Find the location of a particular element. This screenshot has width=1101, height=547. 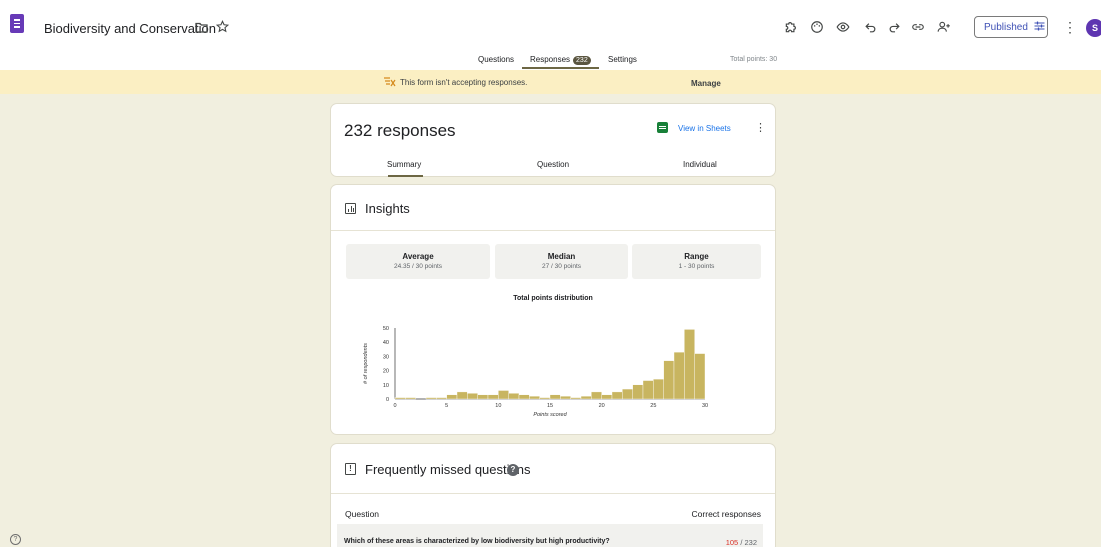

subtab-question: Question is located at coordinates (553, 164).